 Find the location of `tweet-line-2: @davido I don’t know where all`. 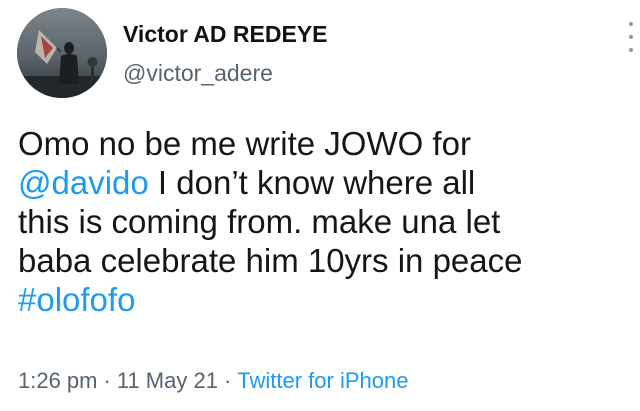

tweet-line-2: @davido I don’t know where all is located at coordinates (318, 182).